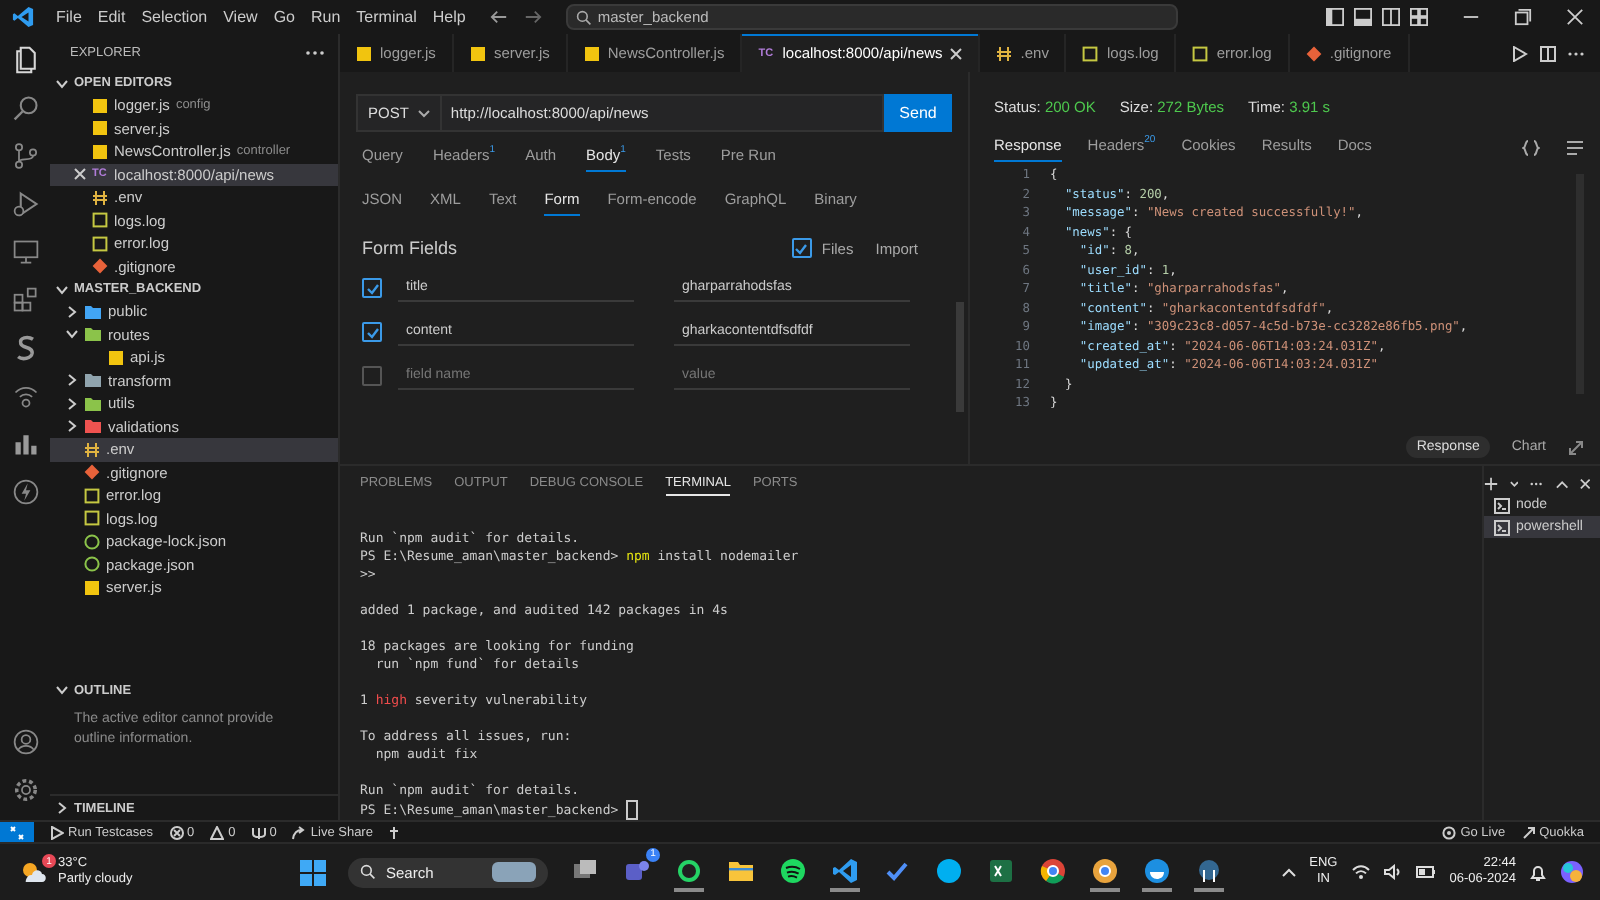 The image size is (1600, 900). I want to click on form-title: Form Fields, so click(410, 248).